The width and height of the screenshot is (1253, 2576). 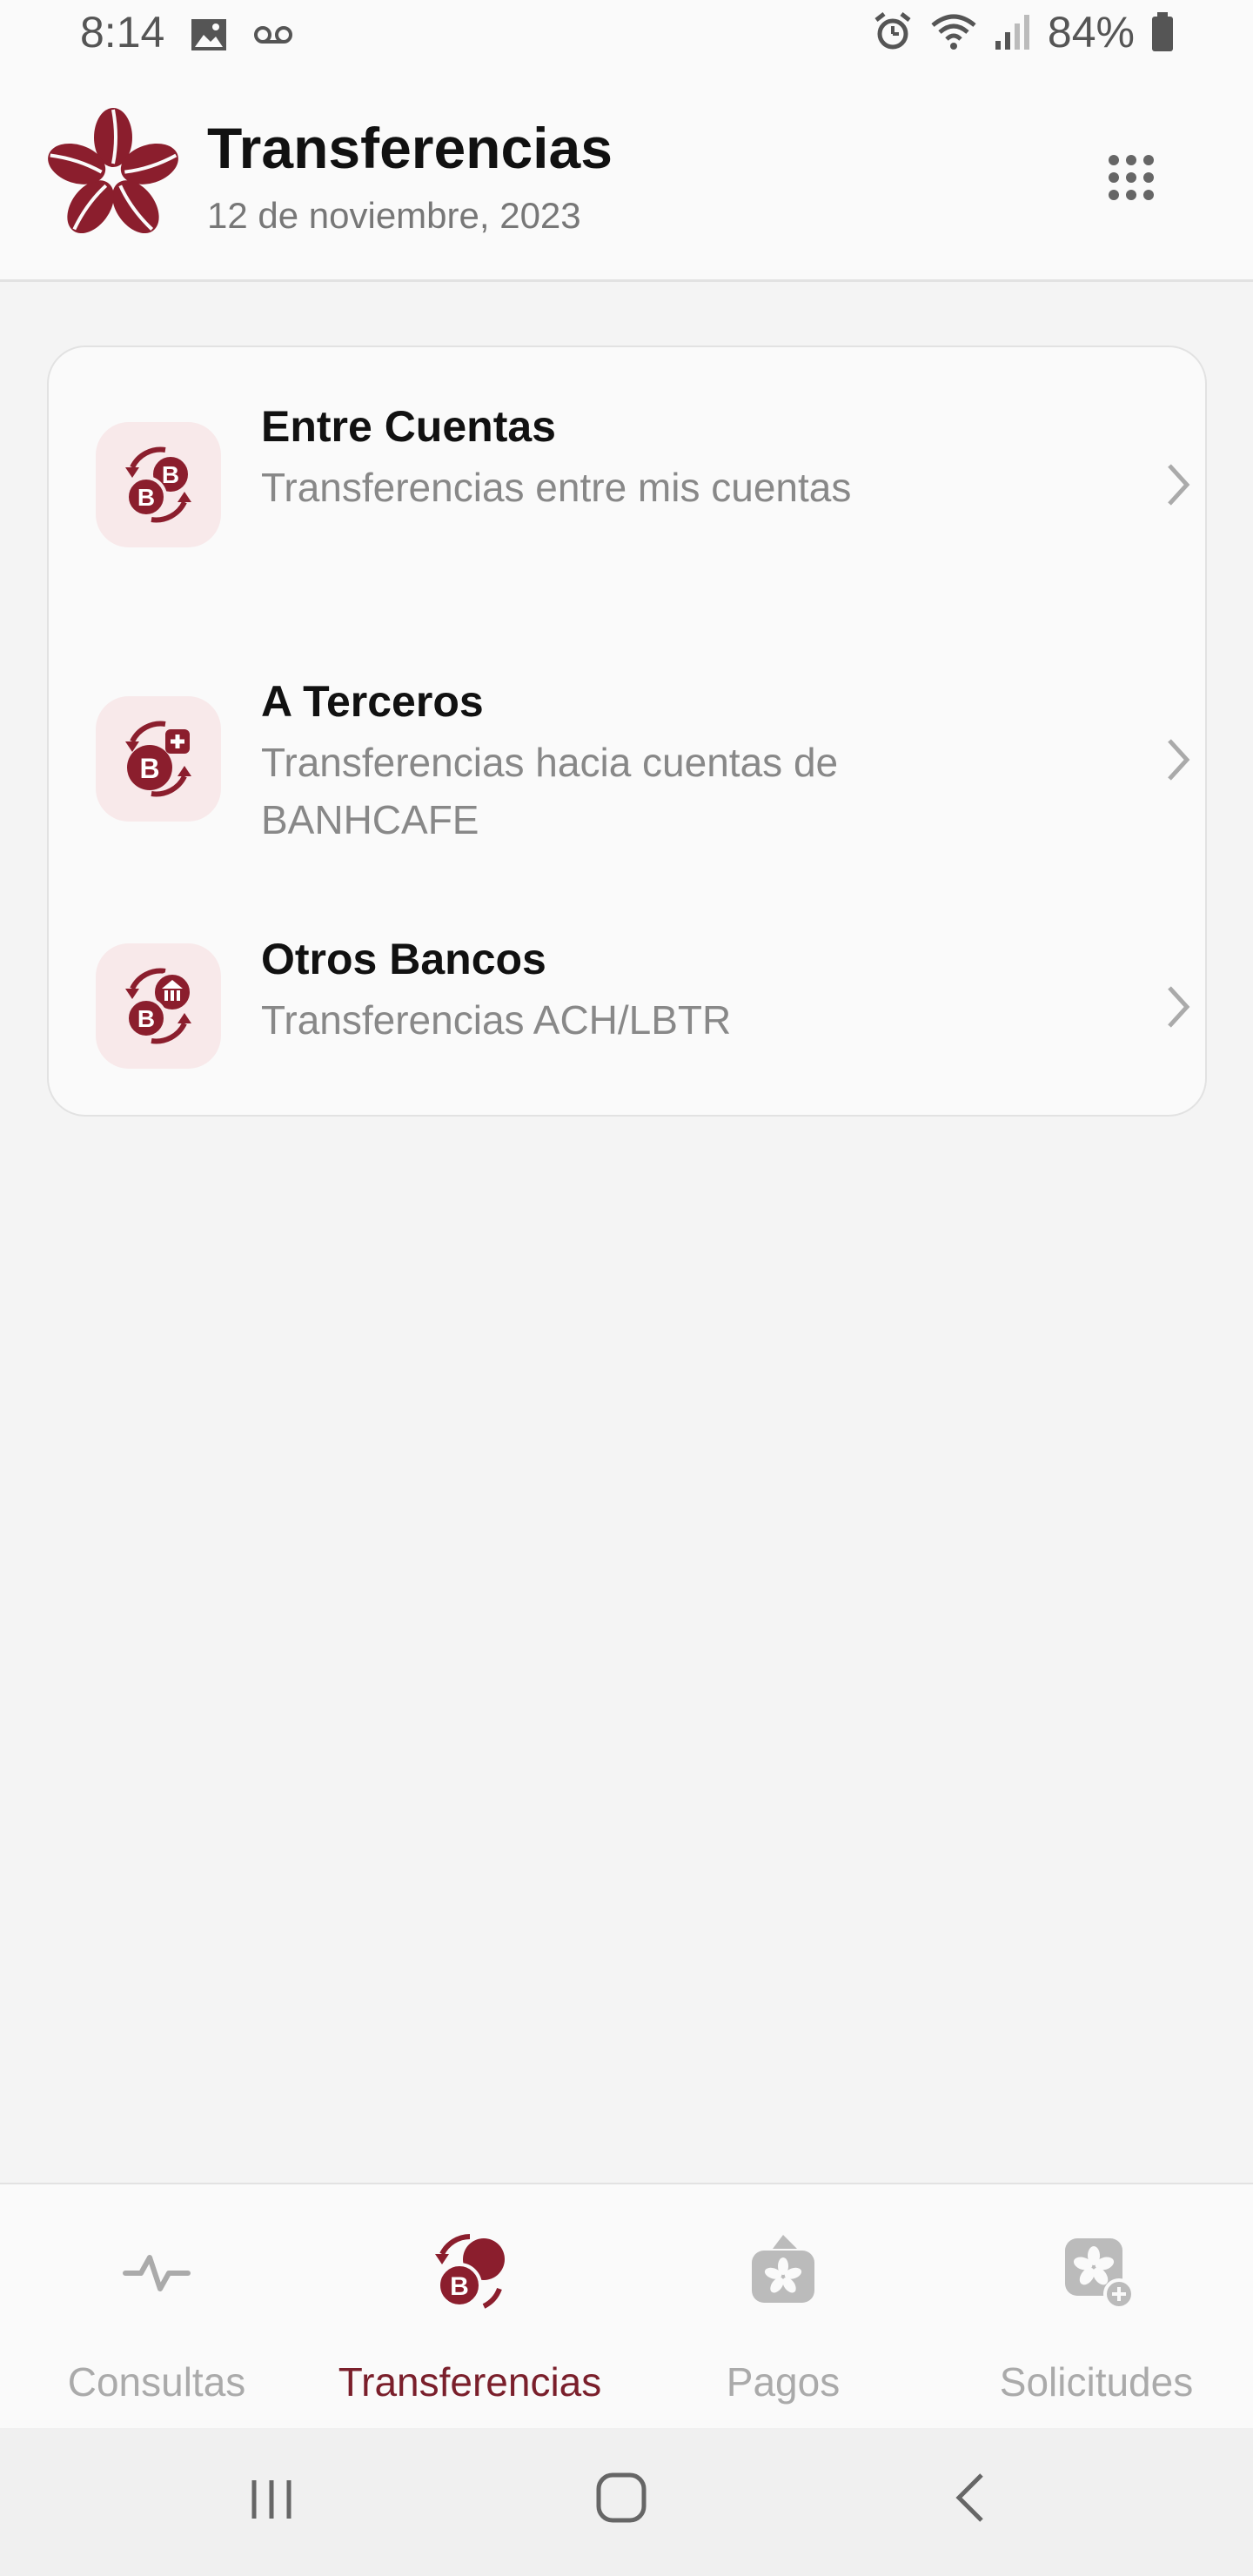 I want to click on requests-icon, so click(x=1100, y=2274).